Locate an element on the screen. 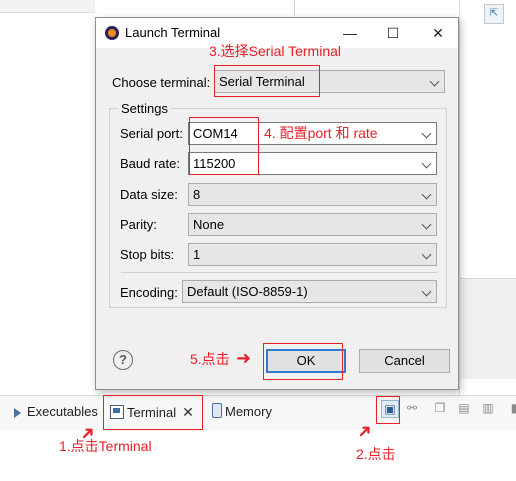 This screenshot has width=516, height=481. ide-right-gray-area is located at coordinates (488, 328).